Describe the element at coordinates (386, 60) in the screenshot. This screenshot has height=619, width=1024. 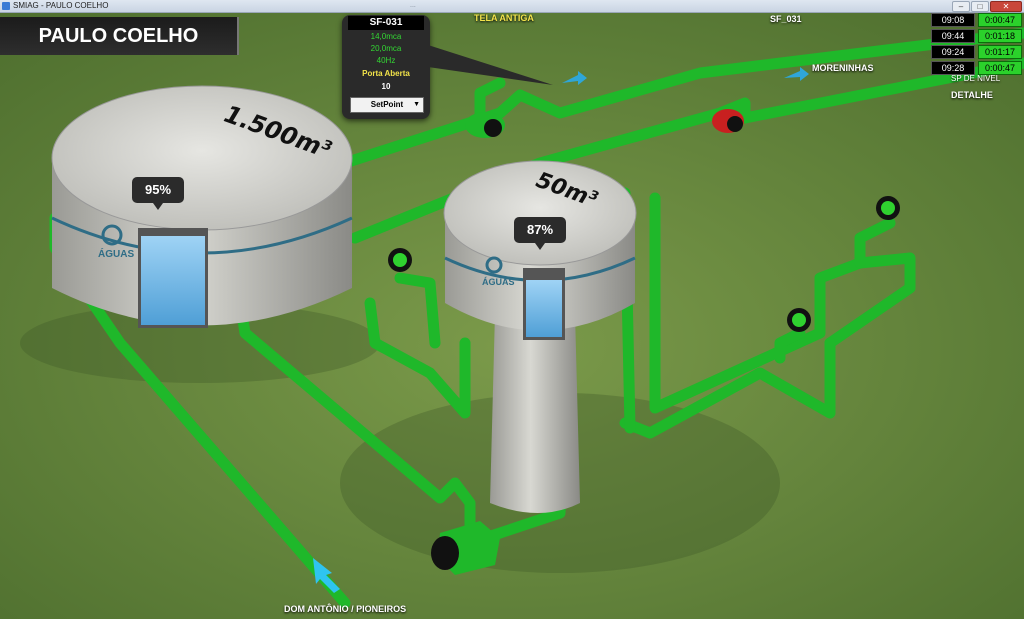
I see `popup-frequency: 40Hz` at that location.